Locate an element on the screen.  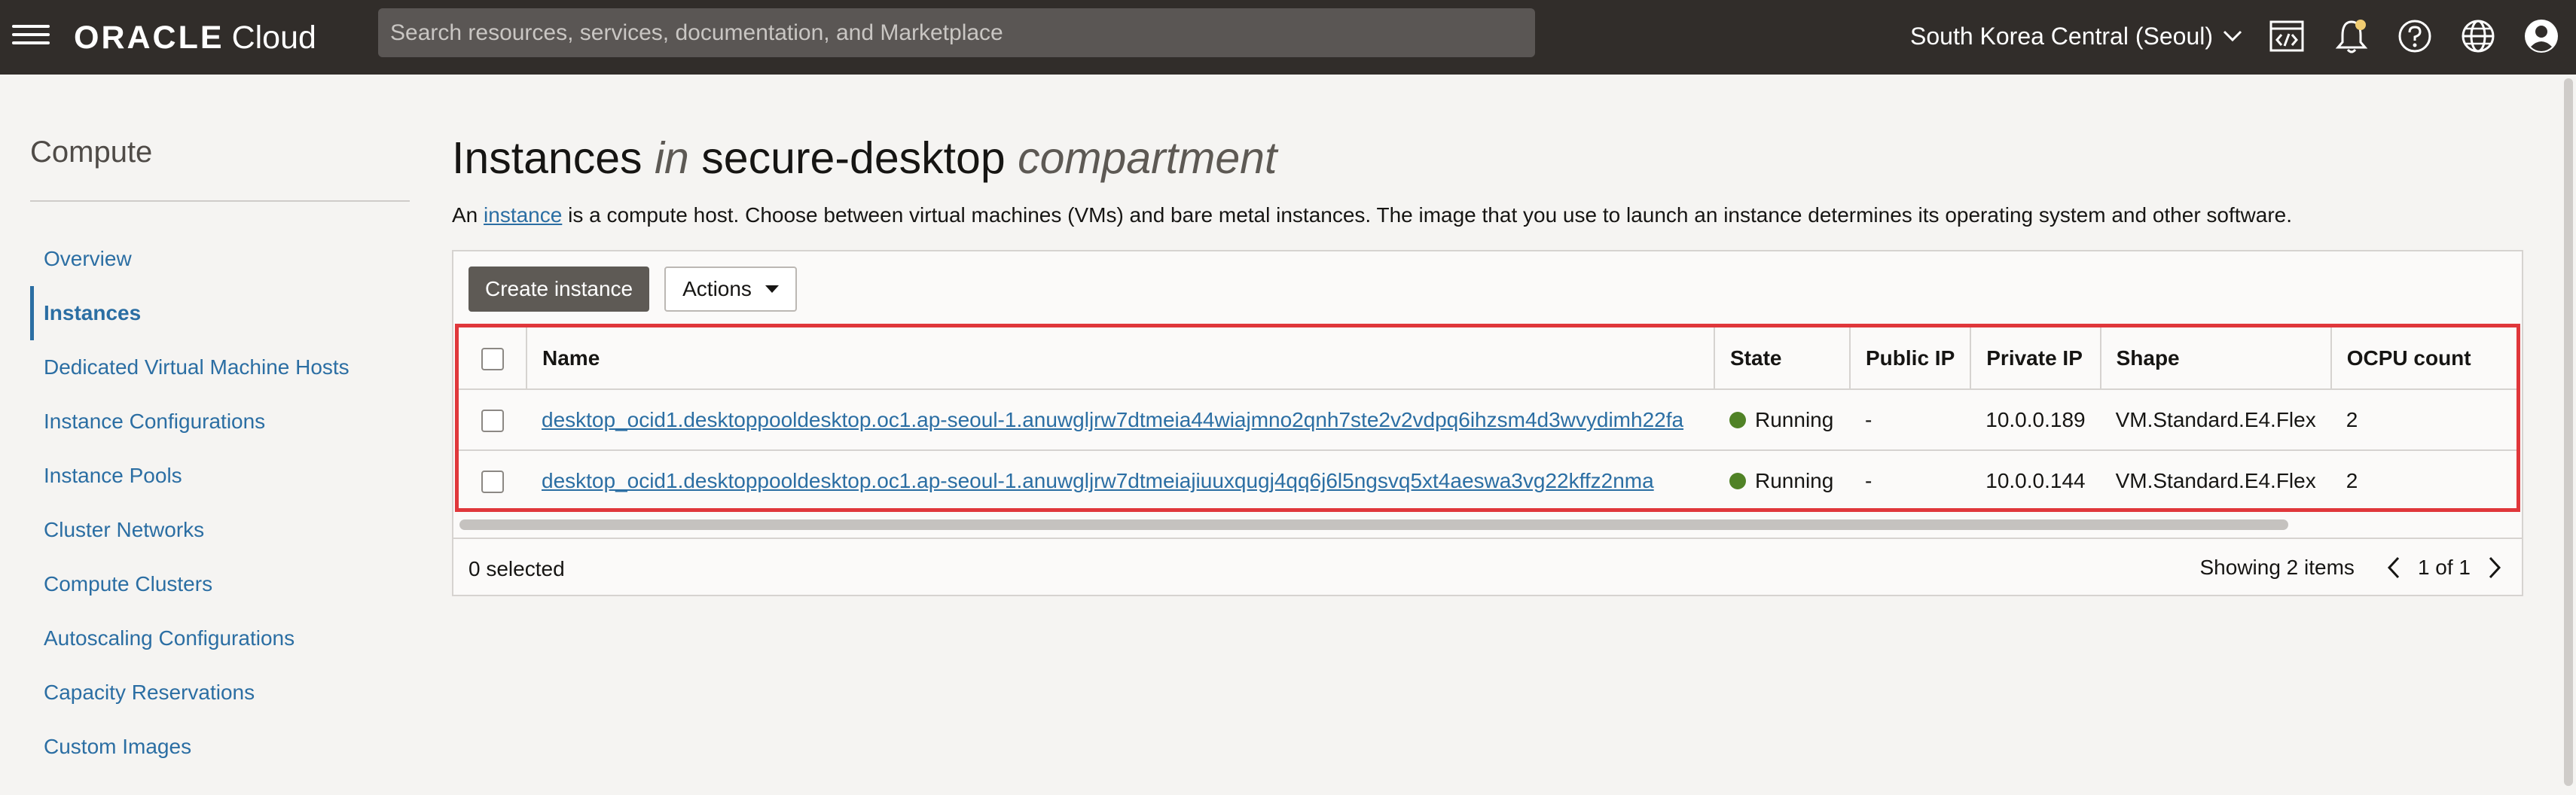
create-instance-button: Create instance is located at coordinates (559, 289).